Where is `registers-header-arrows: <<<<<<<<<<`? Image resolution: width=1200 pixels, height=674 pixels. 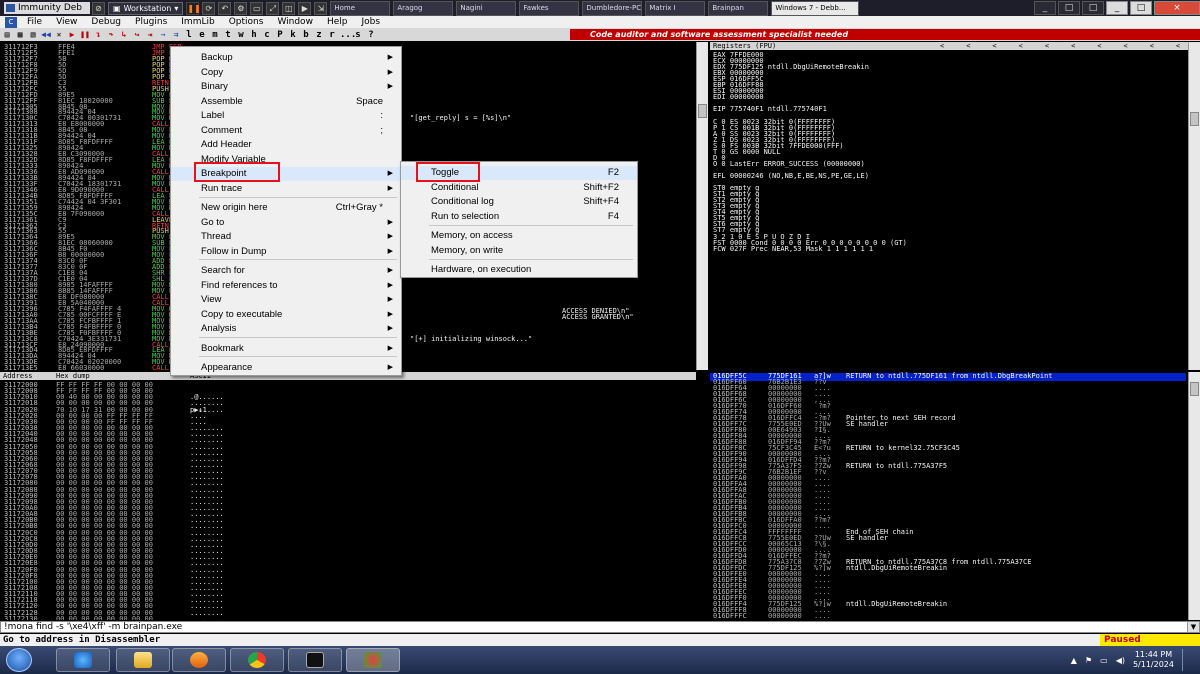 registers-header-arrows: <<<<<<<<<< is located at coordinates (1070, 46).